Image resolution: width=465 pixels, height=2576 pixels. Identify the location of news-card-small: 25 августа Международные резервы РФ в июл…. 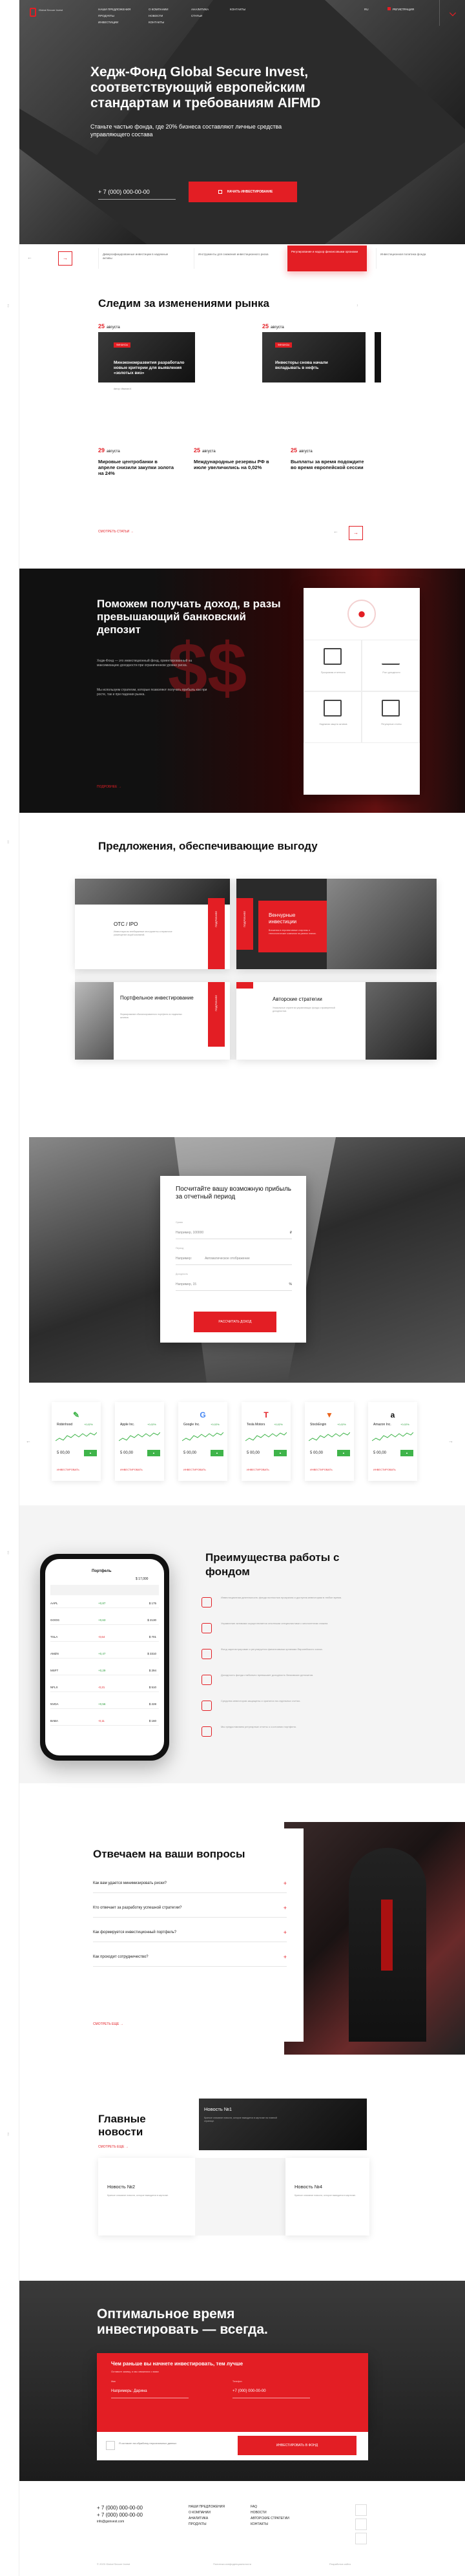
(236, 469).